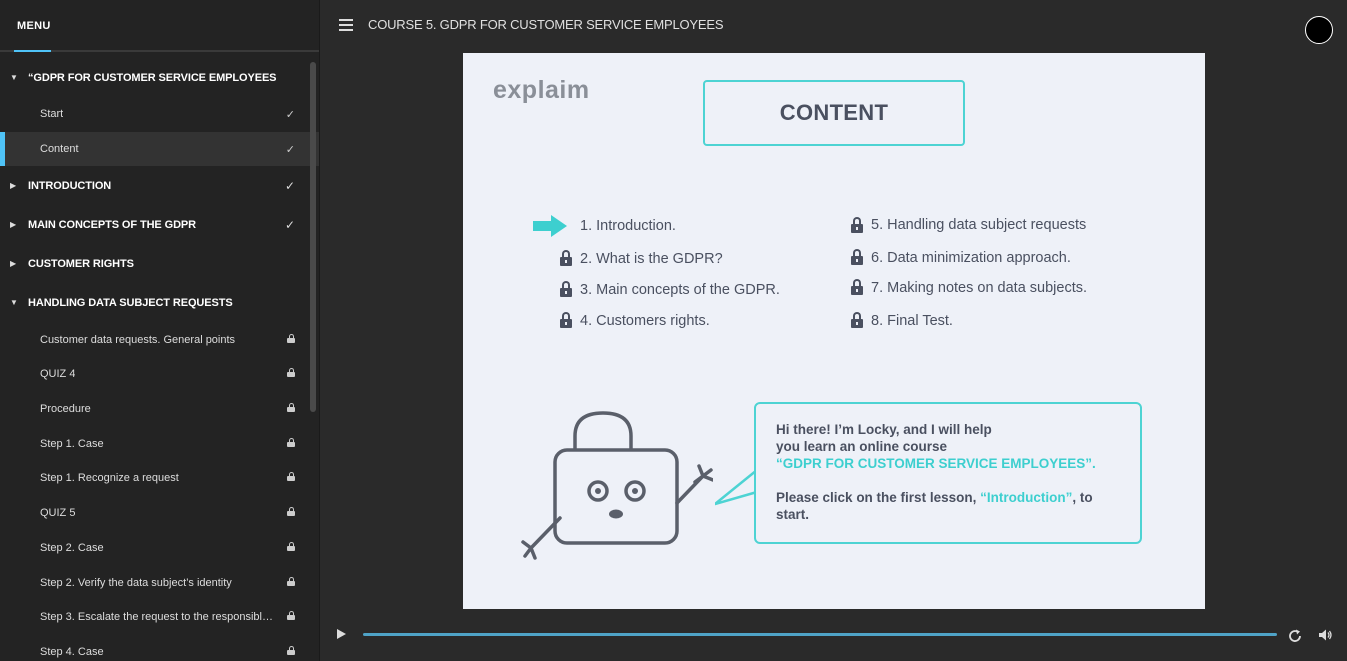 The image size is (1347, 661). I want to click on menu-tab-indicator, so click(32, 51).